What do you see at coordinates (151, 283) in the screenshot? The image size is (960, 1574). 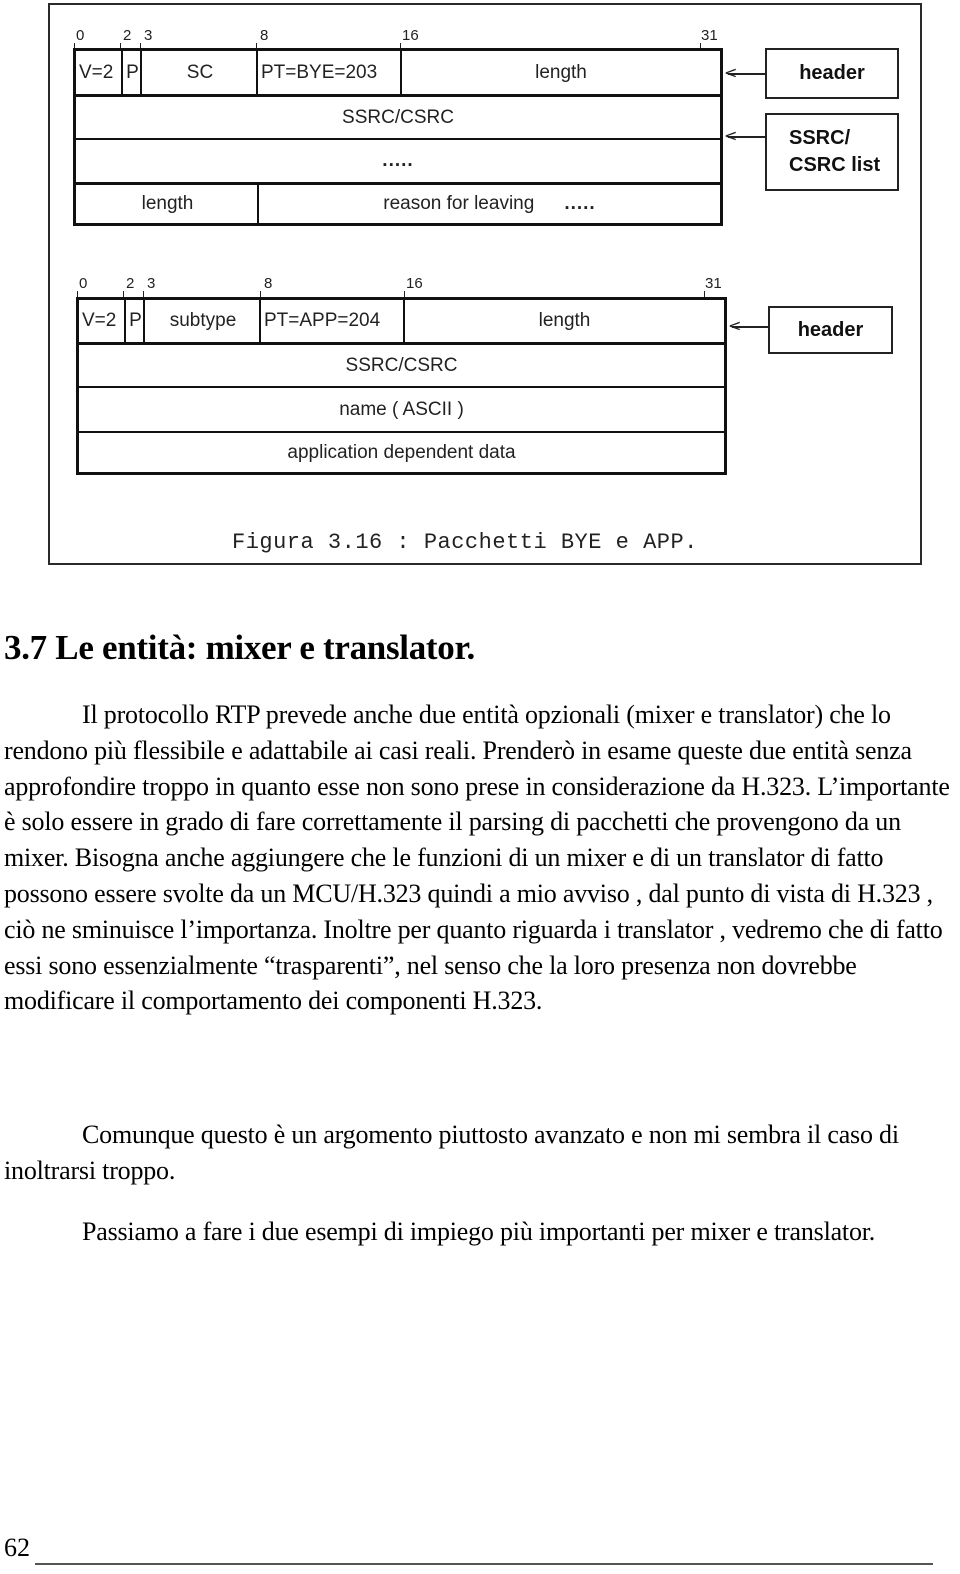 I see `bit-label-3: 3` at bounding box center [151, 283].